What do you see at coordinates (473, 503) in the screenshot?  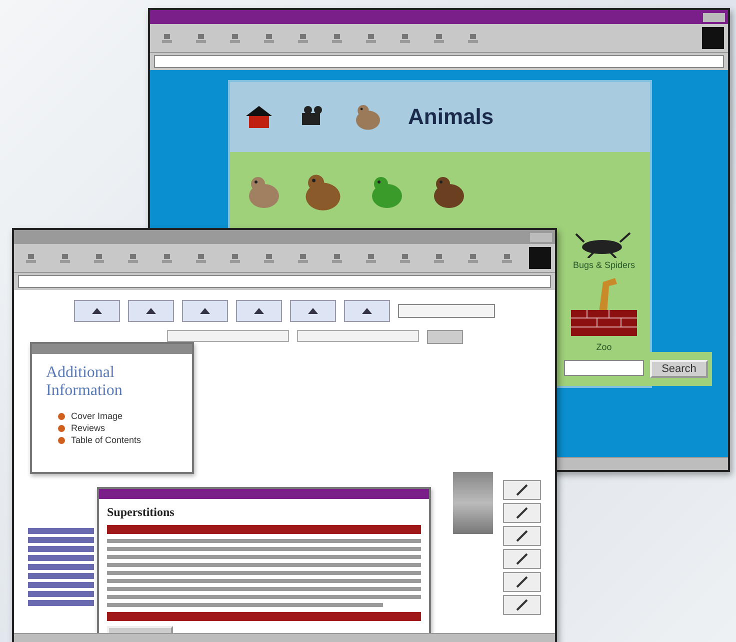 I see `photo-placeholder` at bounding box center [473, 503].